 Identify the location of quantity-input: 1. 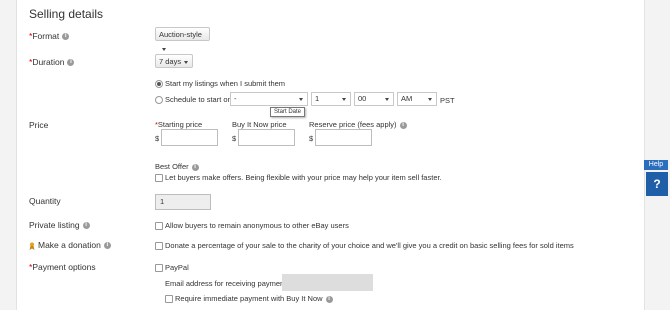
(183, 202).